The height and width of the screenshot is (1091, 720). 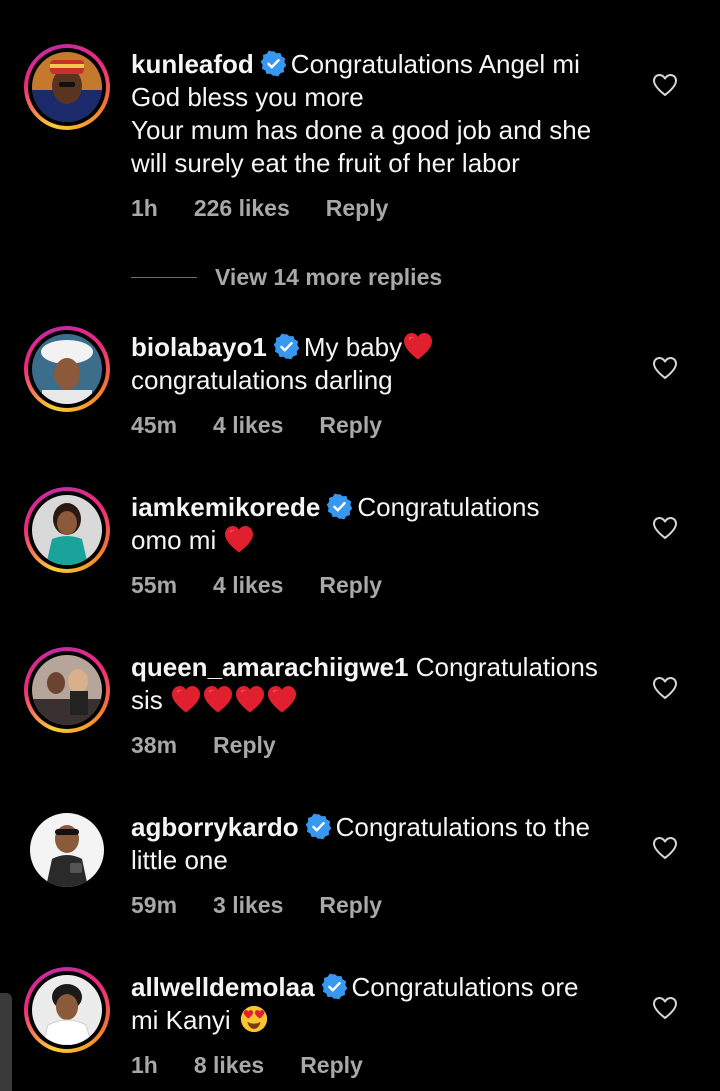 What do you see at coordinates (325, 163) in the screenshot?
I see `comment-line: will surely eat the fruit of her labor` at bounding box center [325, 163].